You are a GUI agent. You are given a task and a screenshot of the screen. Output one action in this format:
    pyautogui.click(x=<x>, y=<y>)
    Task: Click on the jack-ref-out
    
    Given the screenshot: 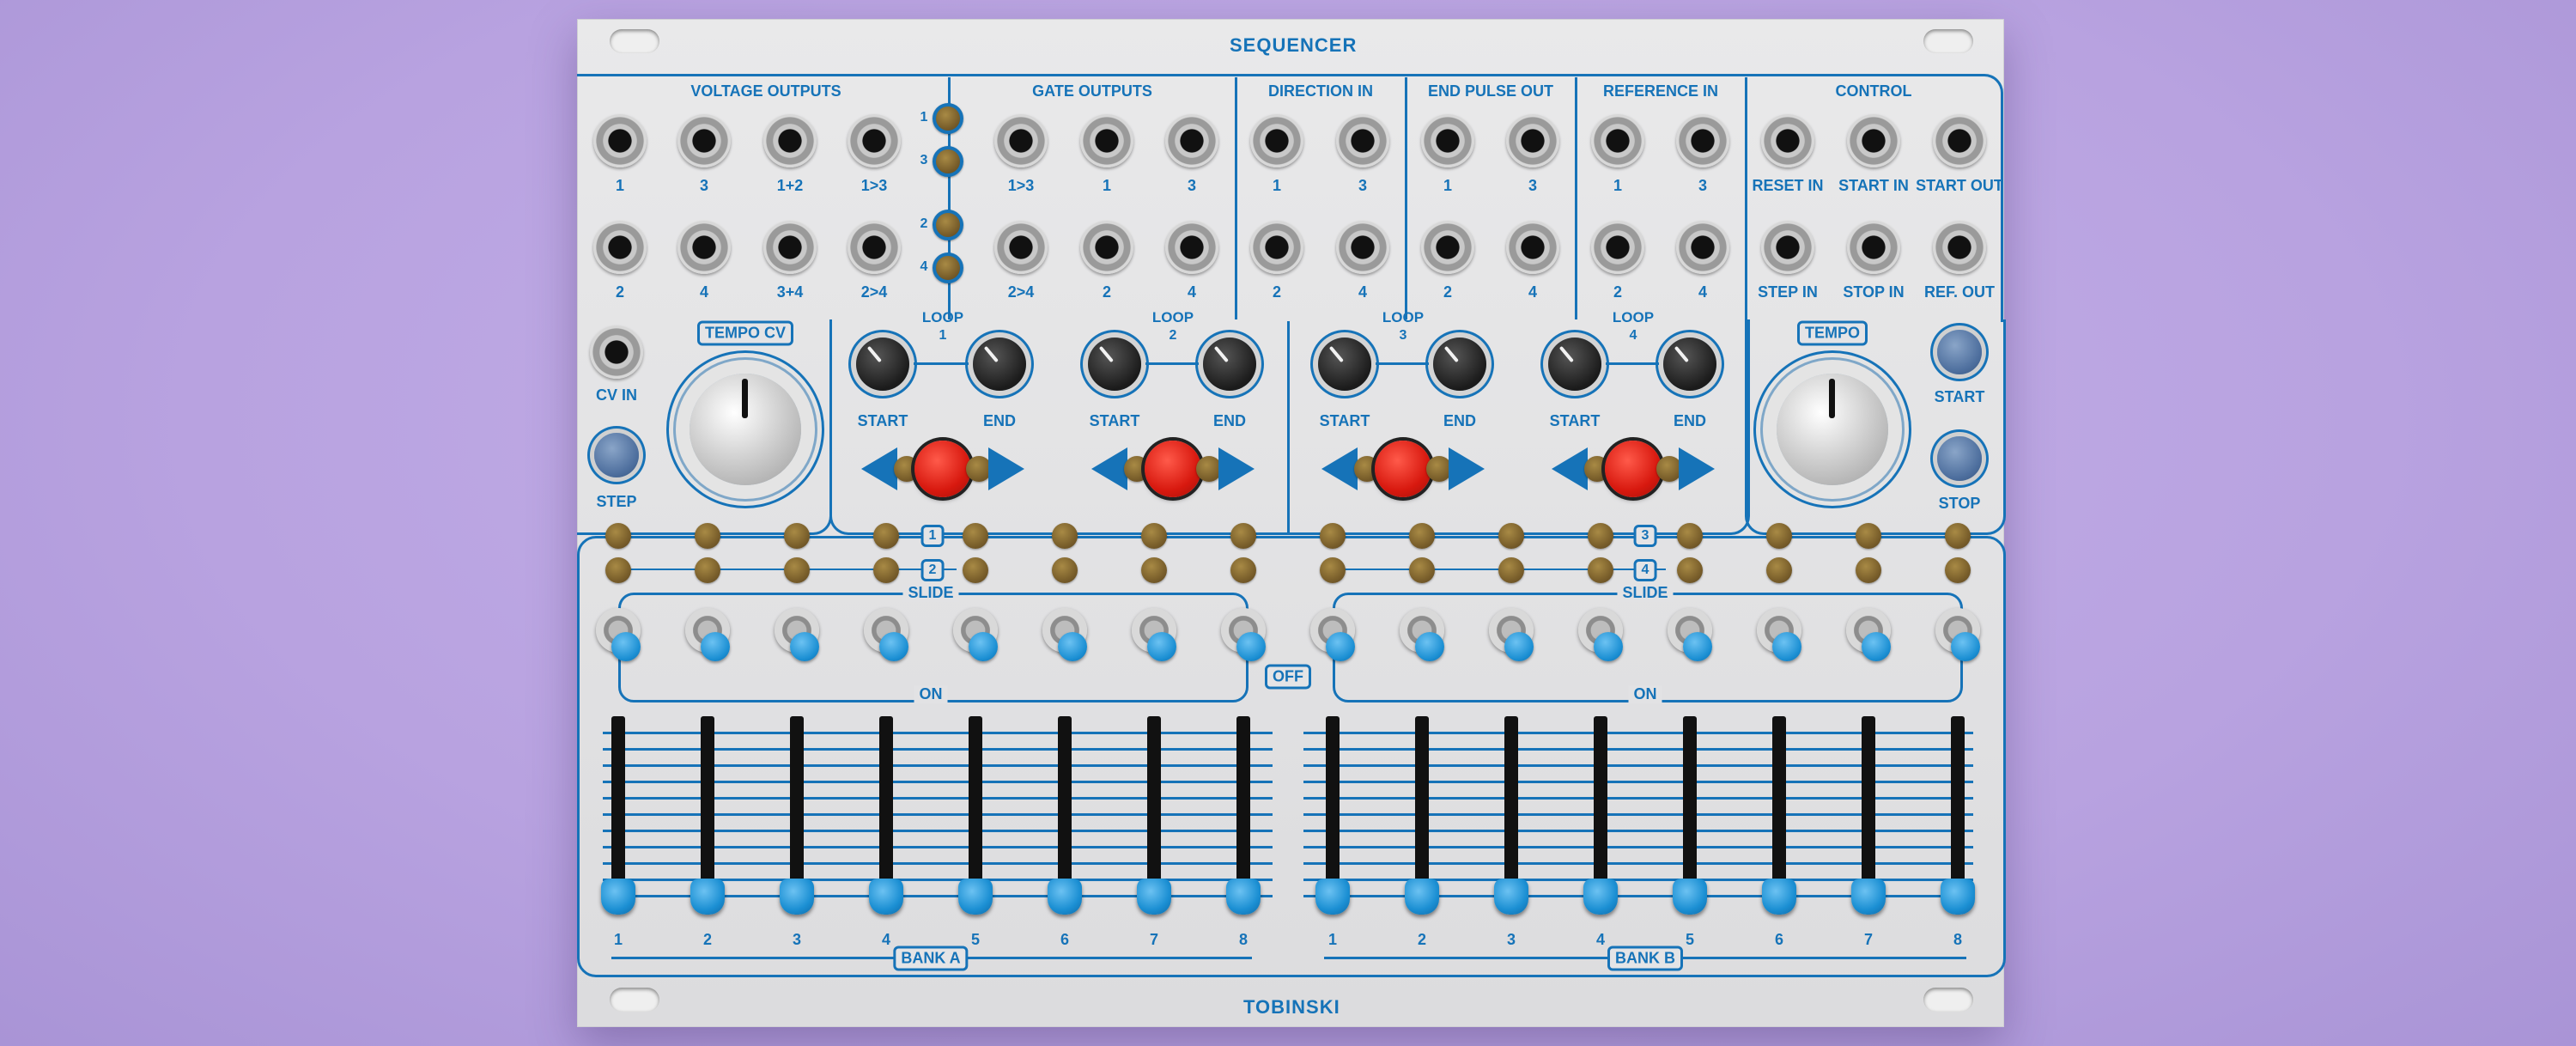 What is the action you would take?
    pyautogui.click(x=1960, y=247)
    